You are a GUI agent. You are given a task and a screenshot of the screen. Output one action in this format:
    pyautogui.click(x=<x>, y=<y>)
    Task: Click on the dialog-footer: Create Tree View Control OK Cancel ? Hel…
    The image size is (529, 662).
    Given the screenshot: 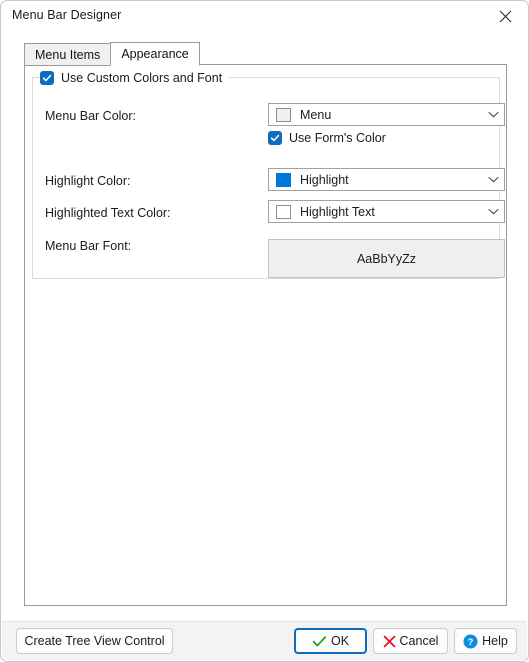 What is the action you would take?
    pyautogui.click(x=264, y=640)
    